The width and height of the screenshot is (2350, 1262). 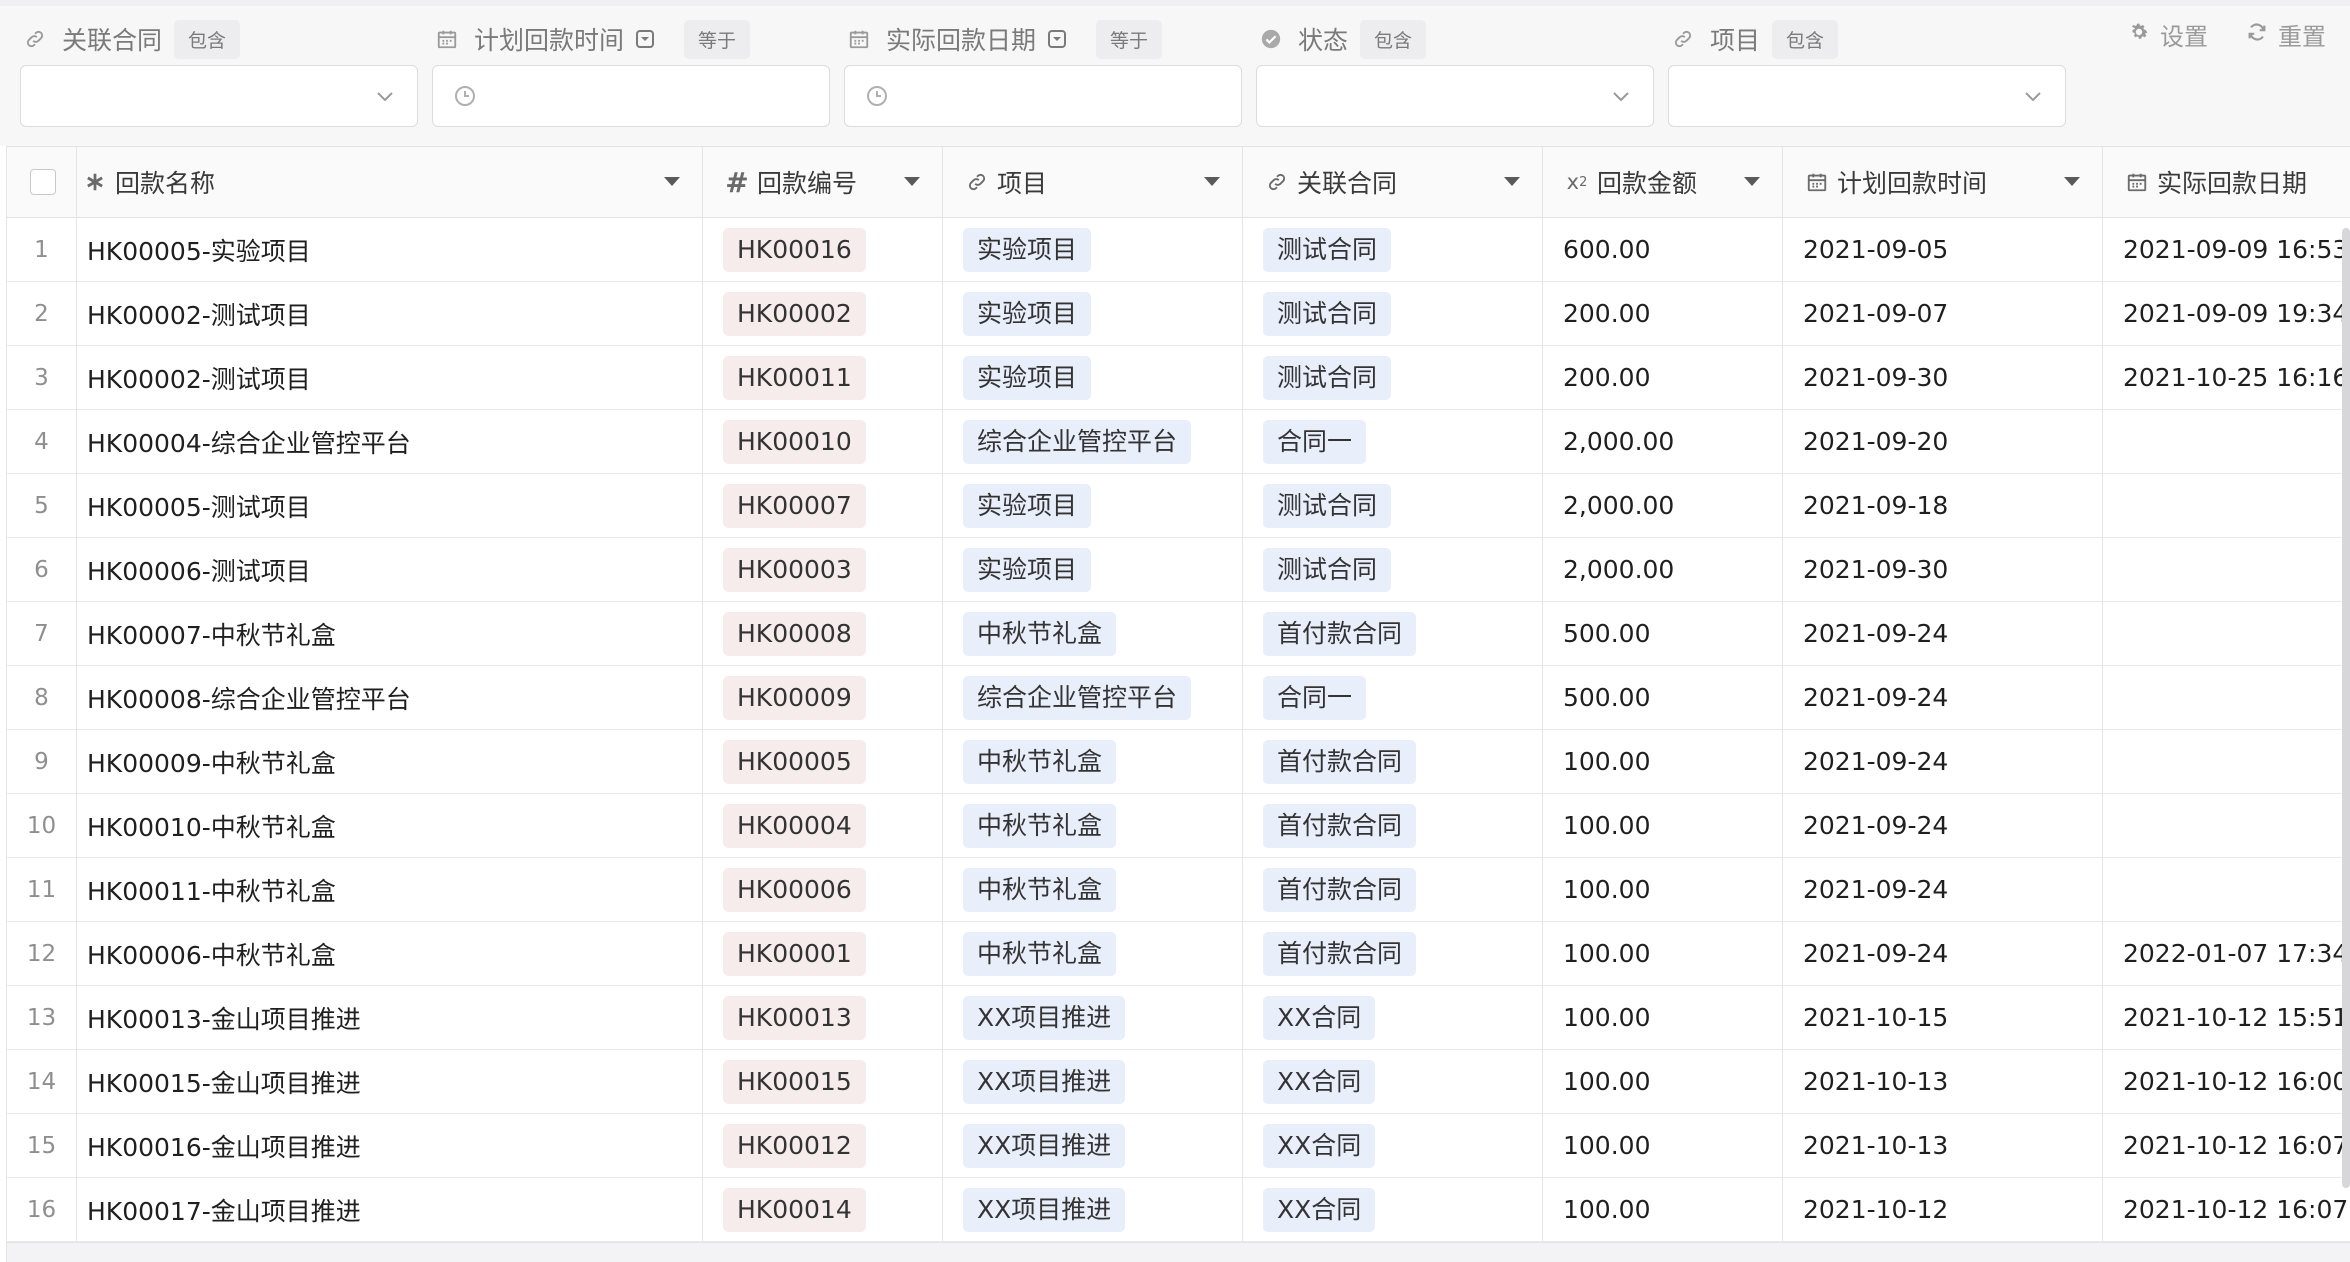 I want to click on cell-contract: 合同一, so click(x=1393, y=441).